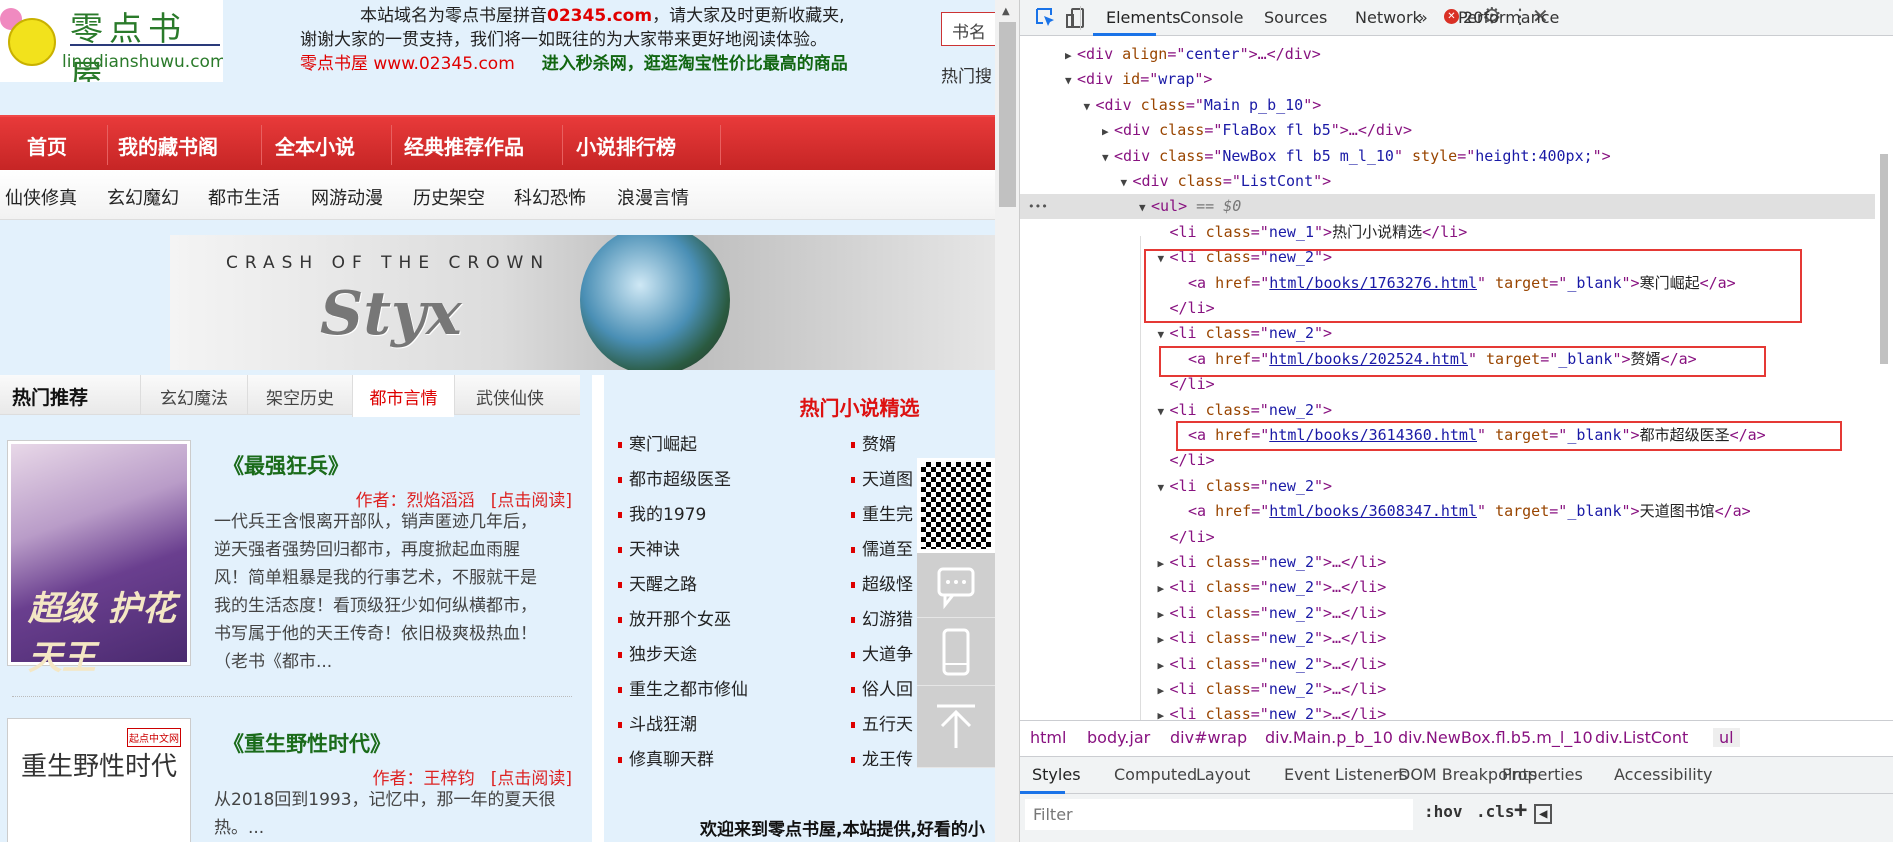  Describe the element at coordinates (1542, 774) in the screenshot. I see `panel-tab-properties: Properties` at that location.